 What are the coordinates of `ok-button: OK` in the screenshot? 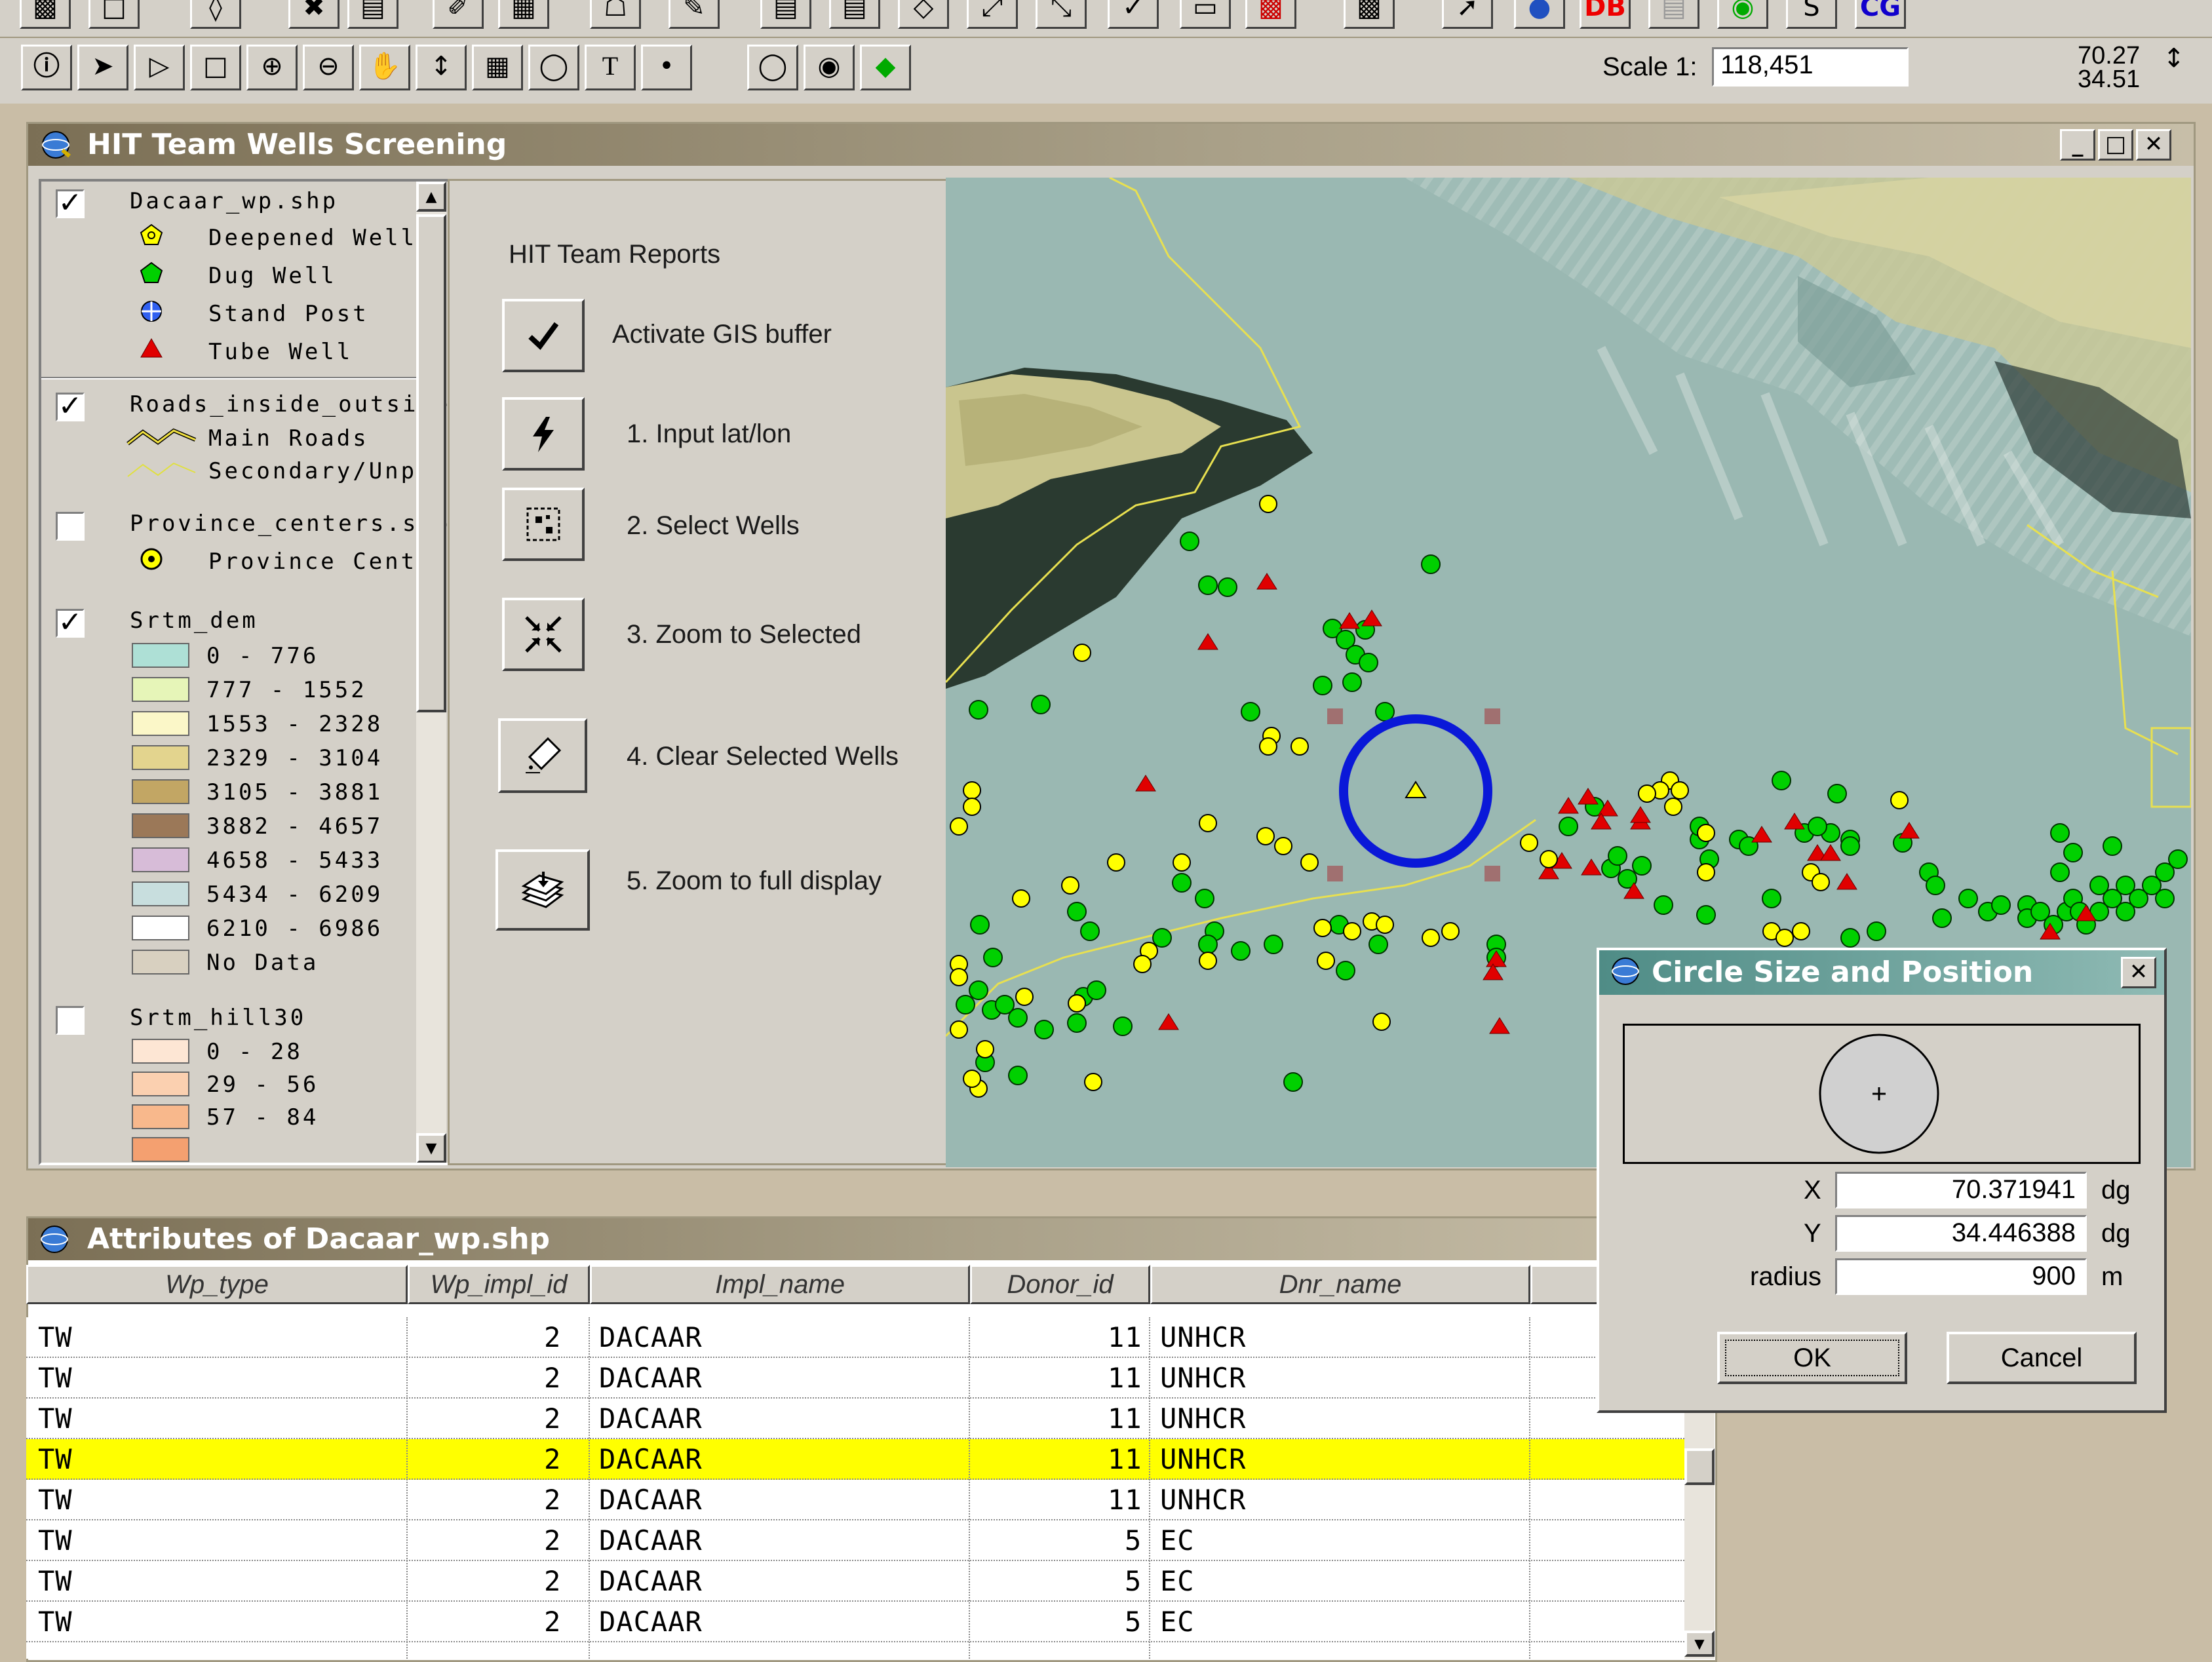 It's located at (1812, 1358).